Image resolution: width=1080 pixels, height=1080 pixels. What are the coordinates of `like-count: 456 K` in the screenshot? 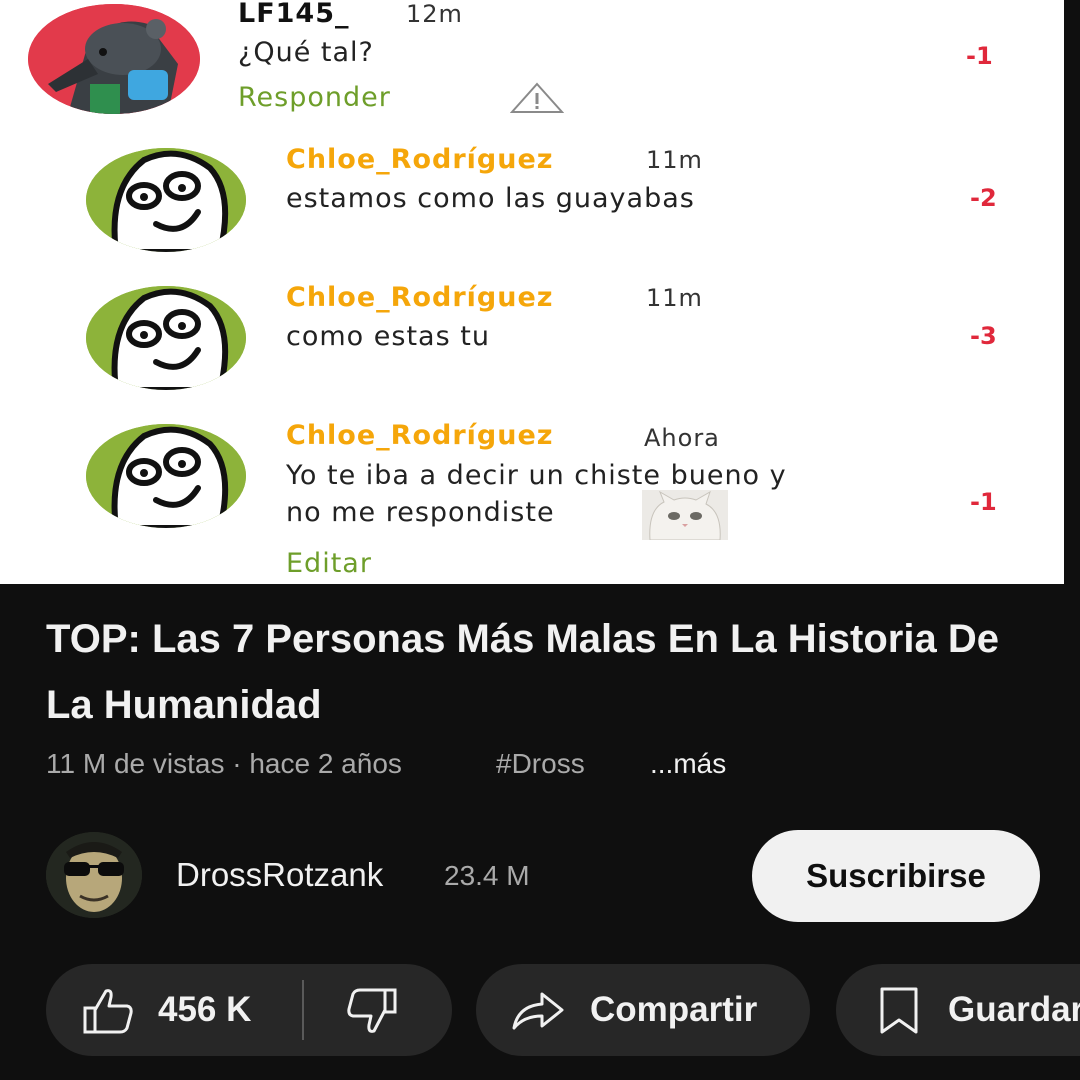 It's located at (205, 1009).